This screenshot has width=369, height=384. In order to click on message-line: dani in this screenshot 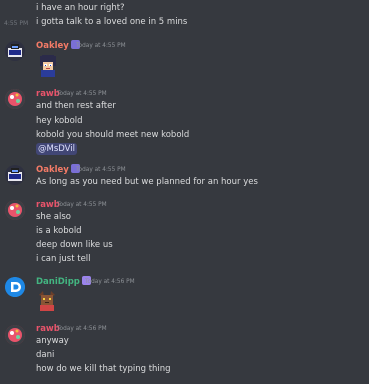, I will do `click(45, 355)`.